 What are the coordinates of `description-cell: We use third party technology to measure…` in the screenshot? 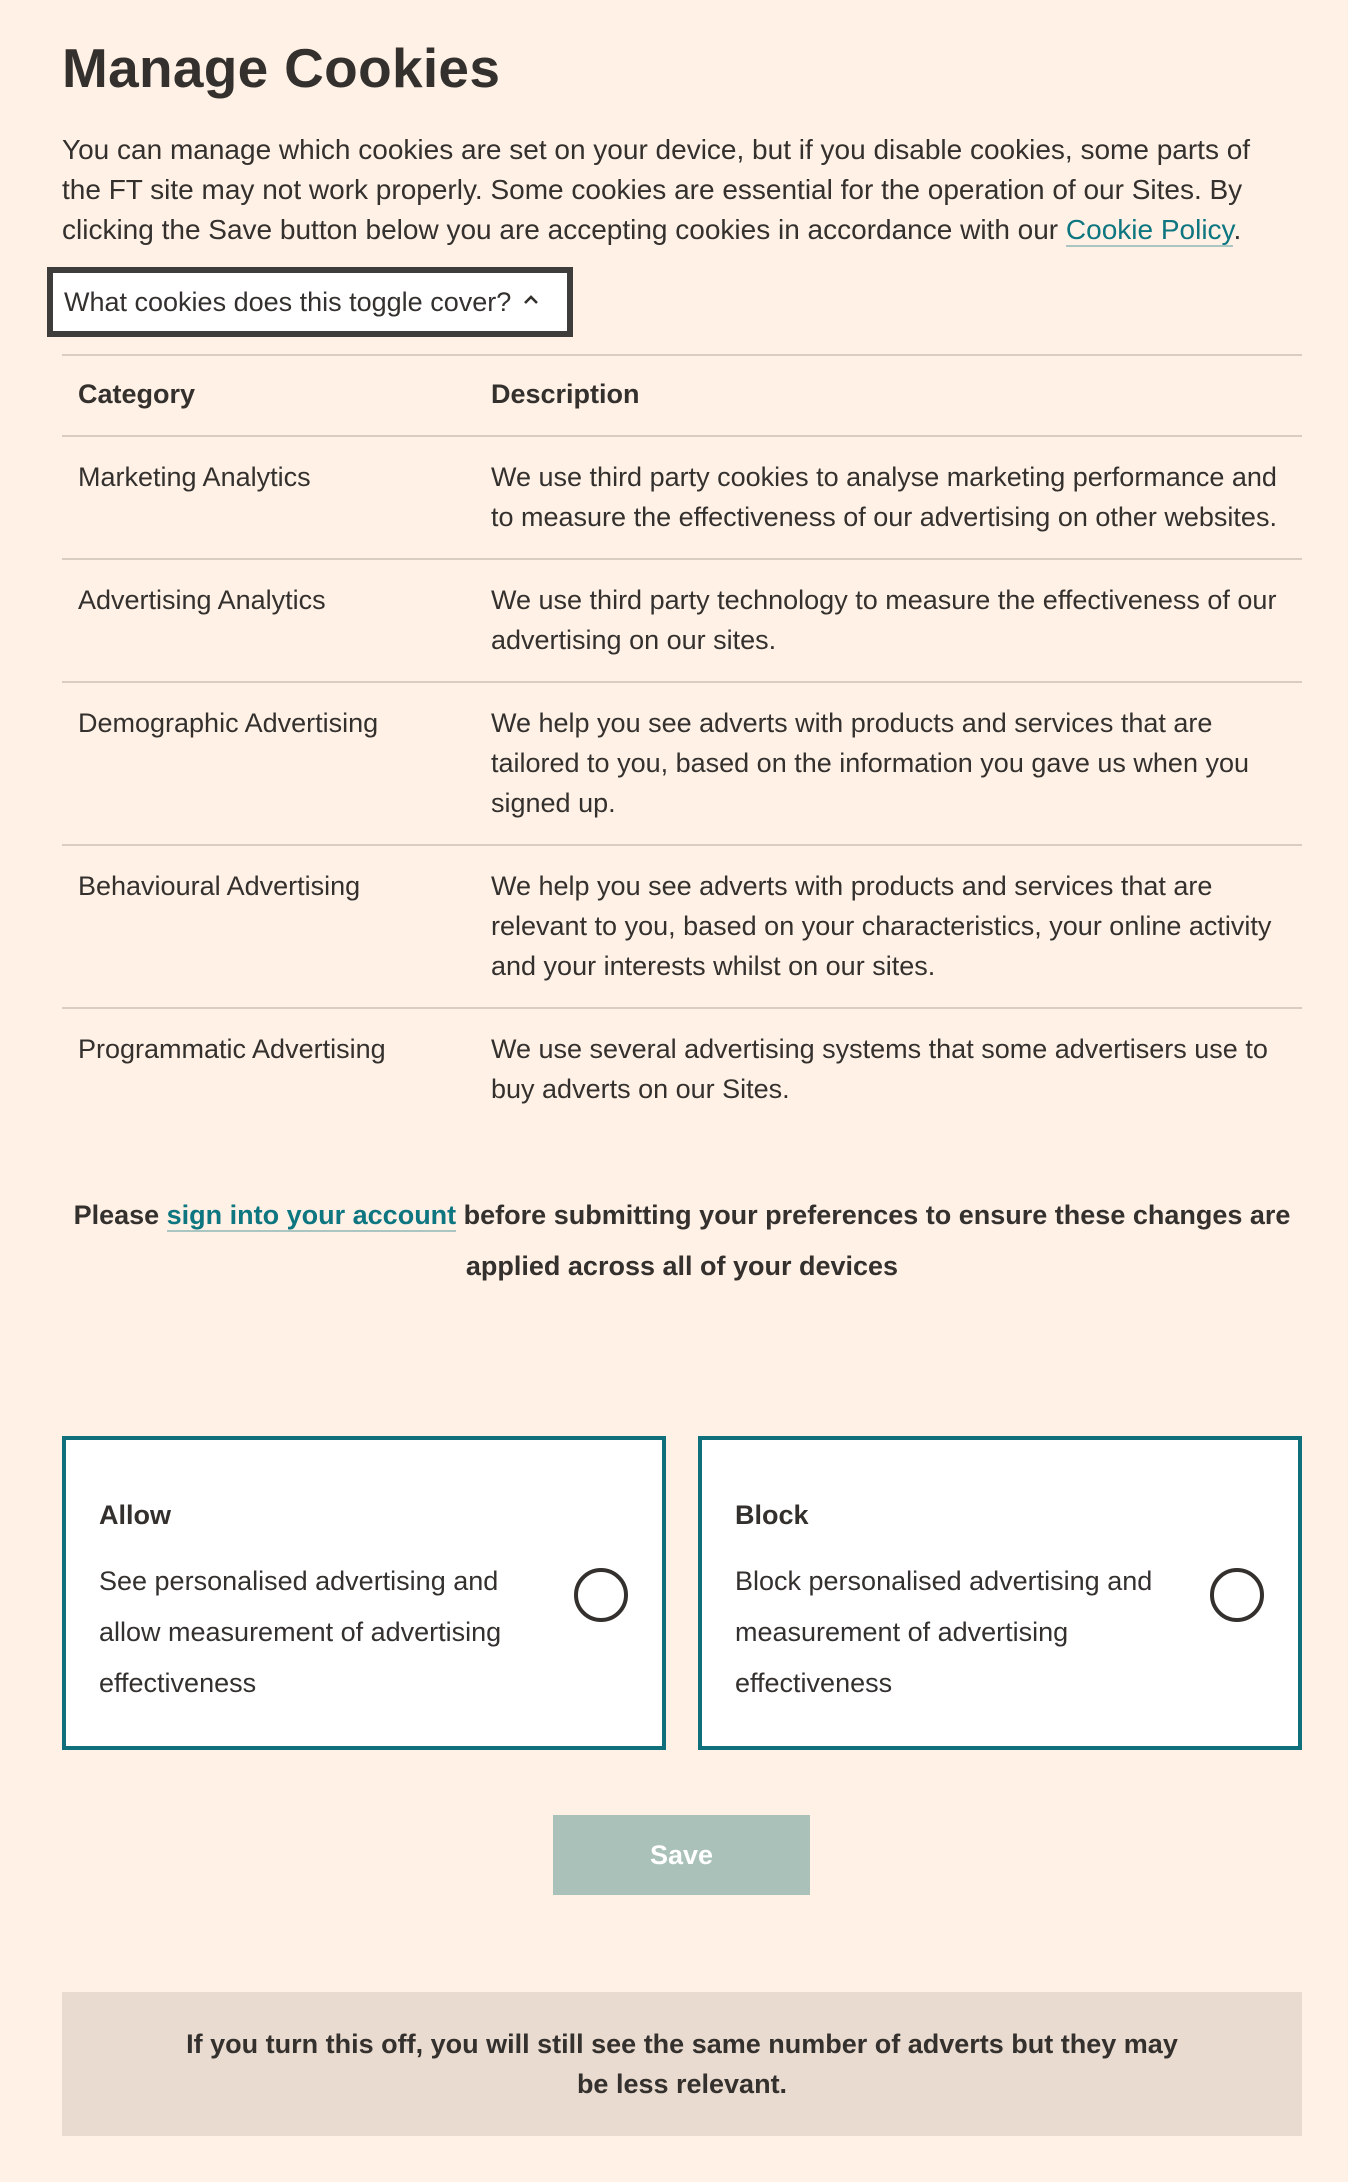 It's located at (888, 620).